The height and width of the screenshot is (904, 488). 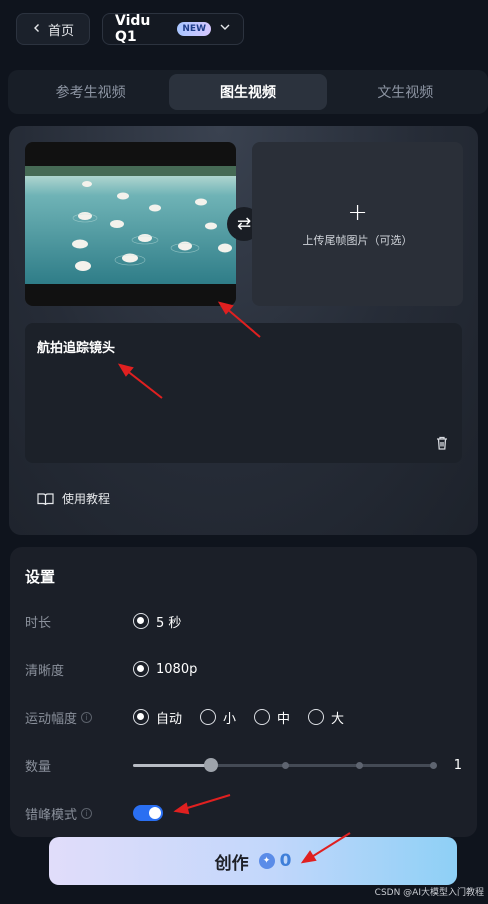 What do you see at coordinates (211, 765) in the screenshot?
I see `slider-thumb` at bounding box center [211, 765].